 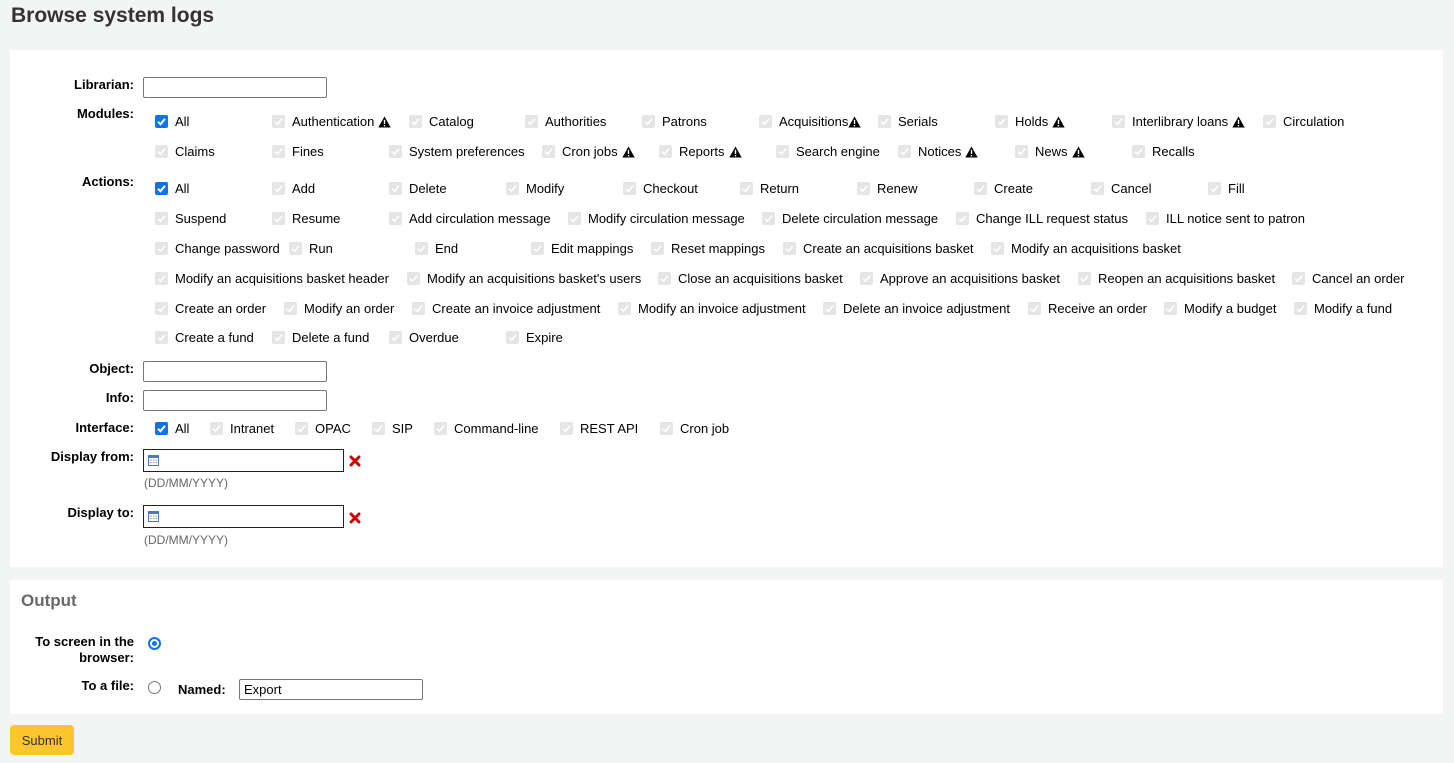 I want to click on action-checkbox-return: Return, so click(x=769, y=188).